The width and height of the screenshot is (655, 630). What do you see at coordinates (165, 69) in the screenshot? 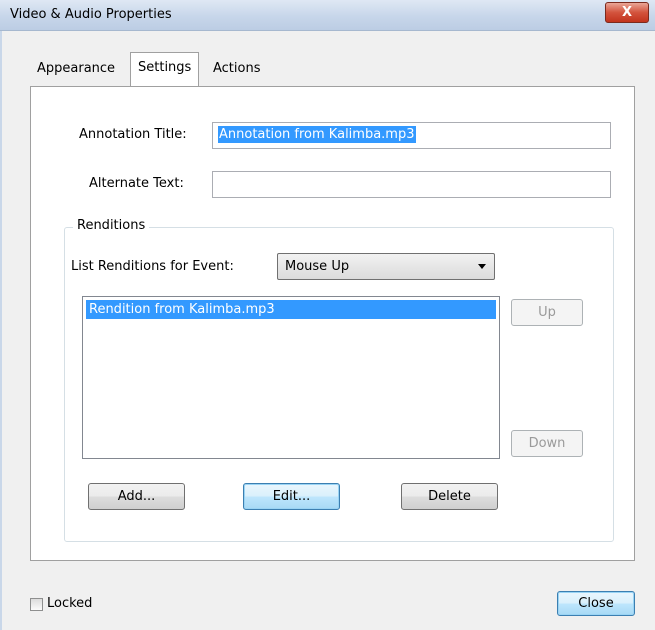
I see `tab-settings: Settings` at bounding box center [165, 69].